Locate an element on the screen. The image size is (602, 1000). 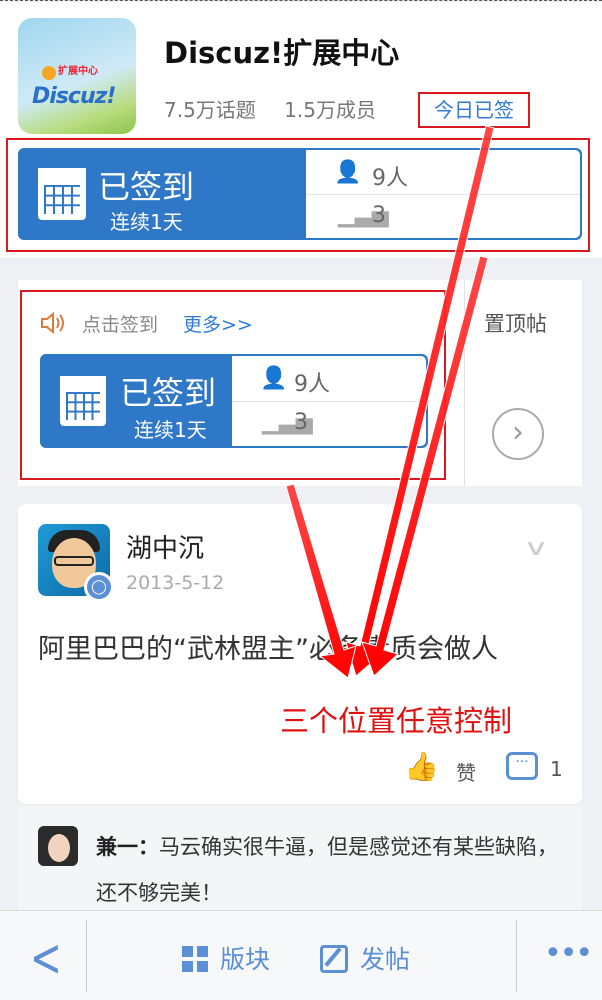
grid-icon is located at coordinates (195, 959).